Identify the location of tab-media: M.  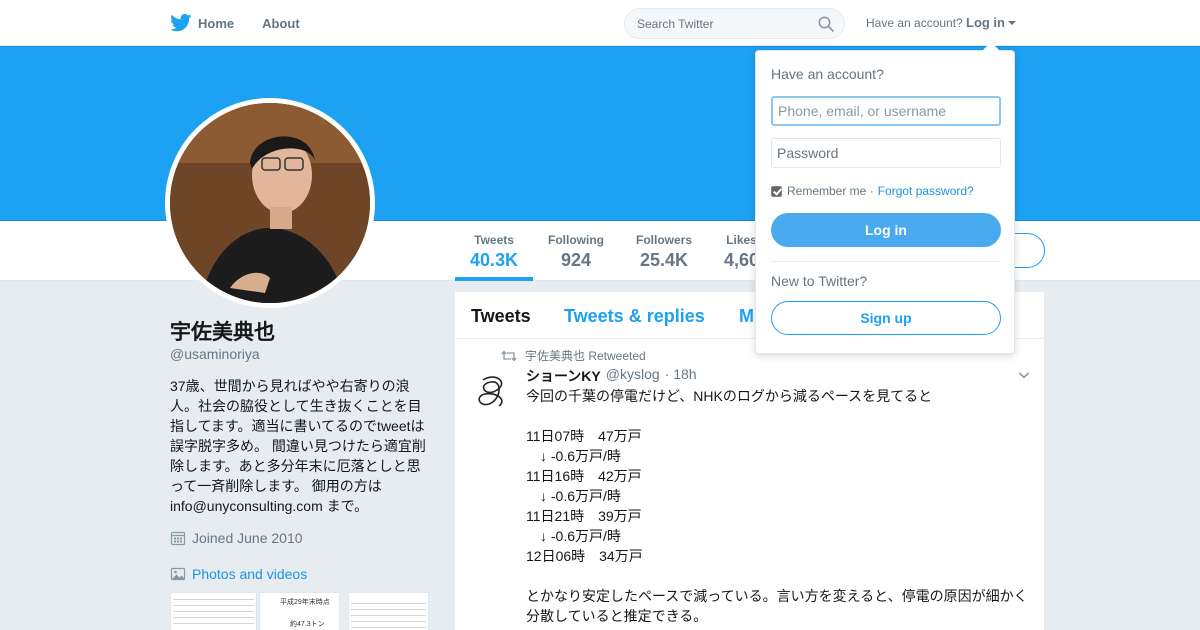
(746, 316).